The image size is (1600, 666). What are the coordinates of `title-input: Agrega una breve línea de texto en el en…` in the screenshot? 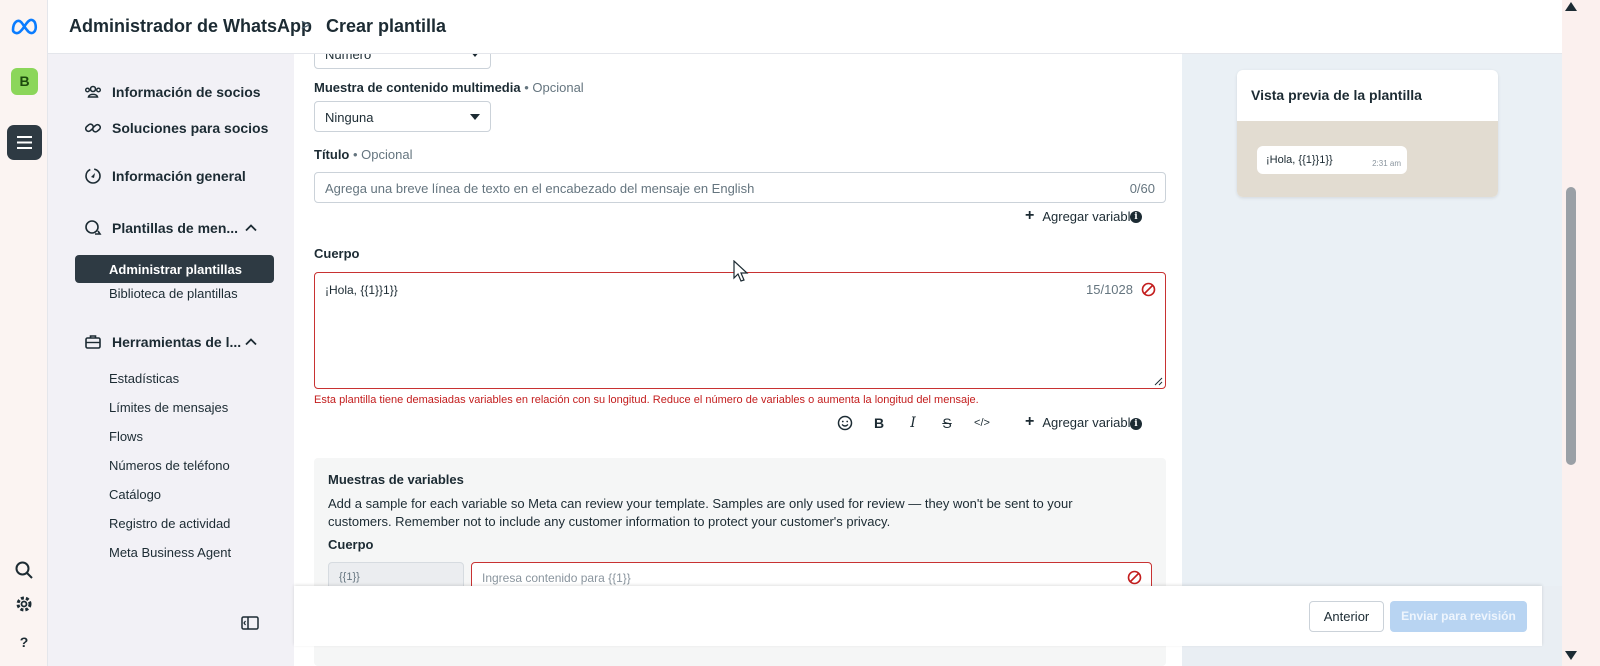 It's located at (740, 187).